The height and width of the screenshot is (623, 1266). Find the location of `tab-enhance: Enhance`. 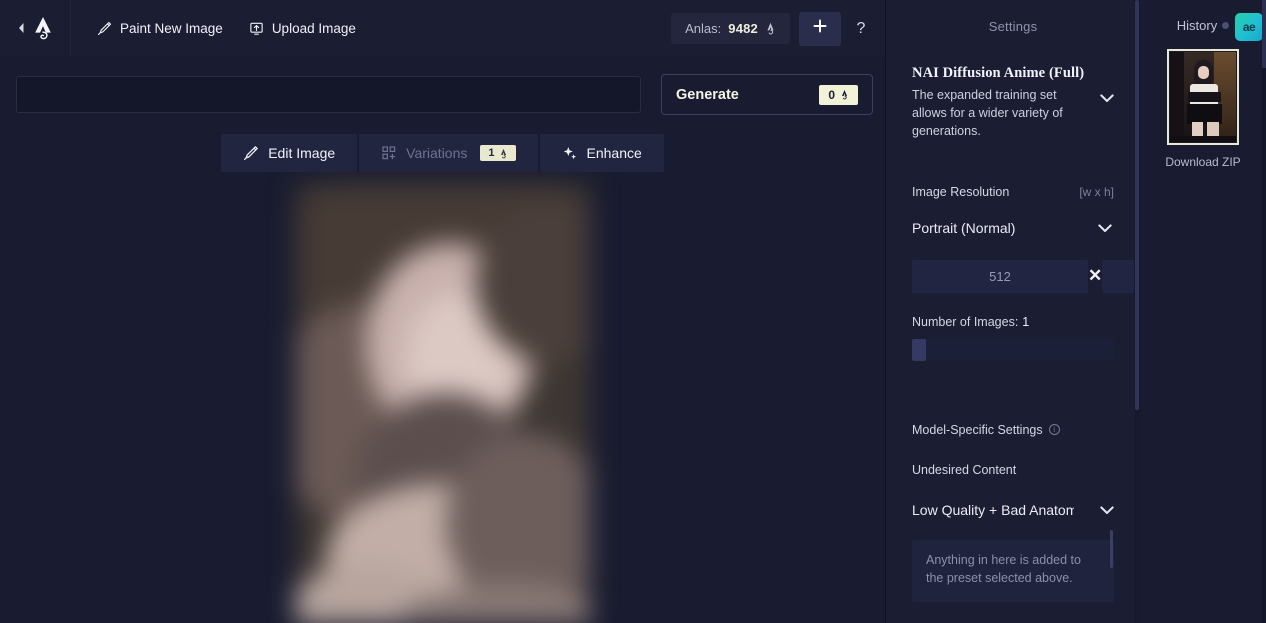

tab-enhance: Enhance is located at coordinates (601, 153).